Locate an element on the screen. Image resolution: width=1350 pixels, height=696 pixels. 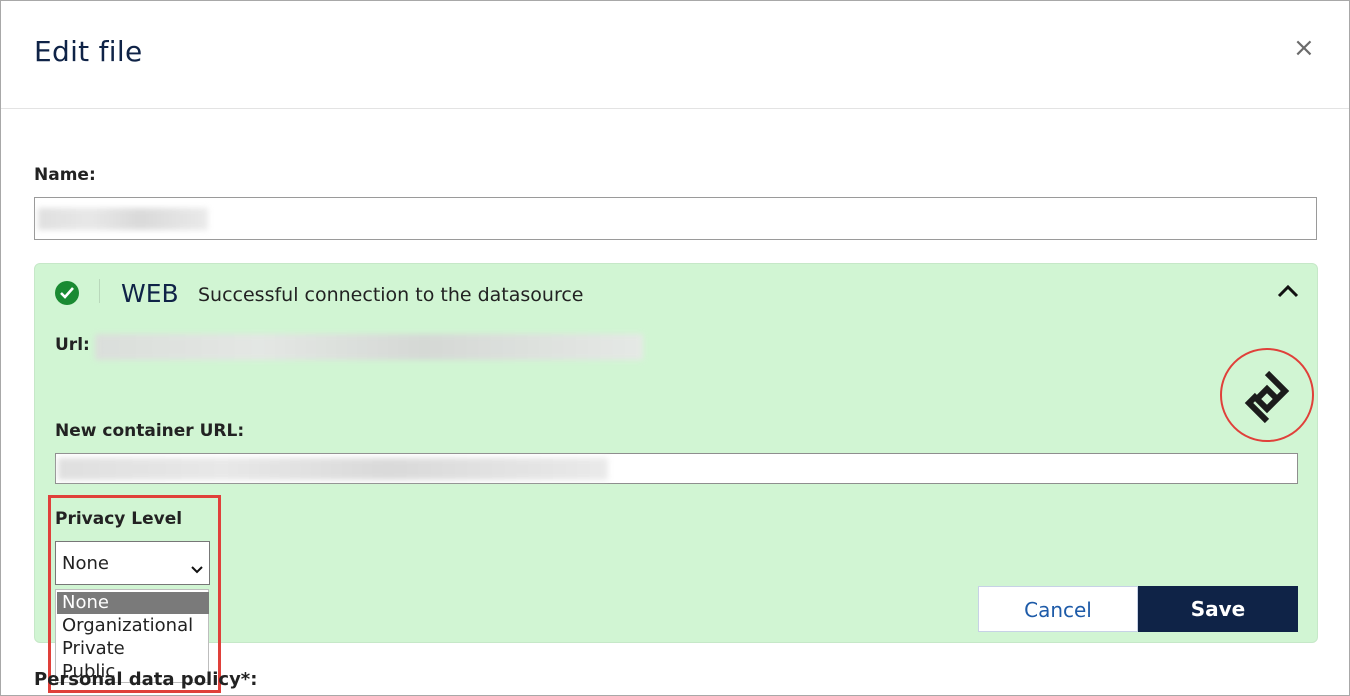
app-logo-icon is located at coordinates (1267, 398).